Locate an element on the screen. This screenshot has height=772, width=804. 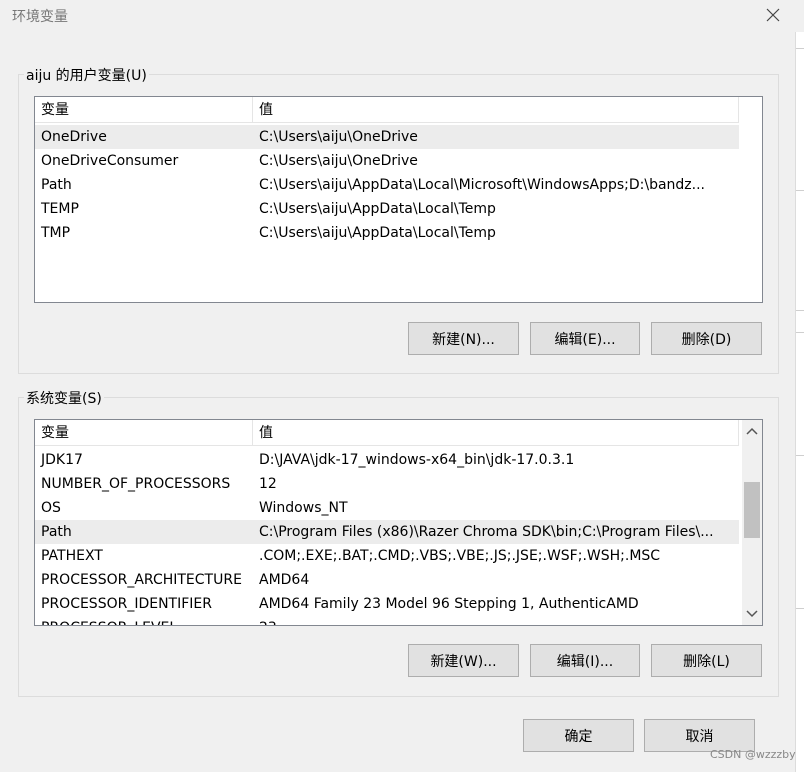
list-item: OneDrive C:\Users\aiju\OneDrive is located at coordinates (387, 137).